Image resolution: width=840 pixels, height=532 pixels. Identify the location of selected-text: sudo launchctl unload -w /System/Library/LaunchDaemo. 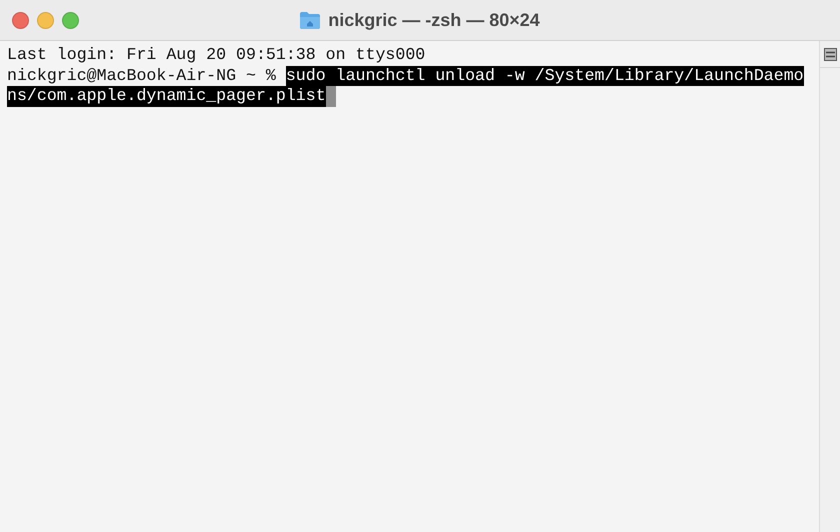
(545, 76).